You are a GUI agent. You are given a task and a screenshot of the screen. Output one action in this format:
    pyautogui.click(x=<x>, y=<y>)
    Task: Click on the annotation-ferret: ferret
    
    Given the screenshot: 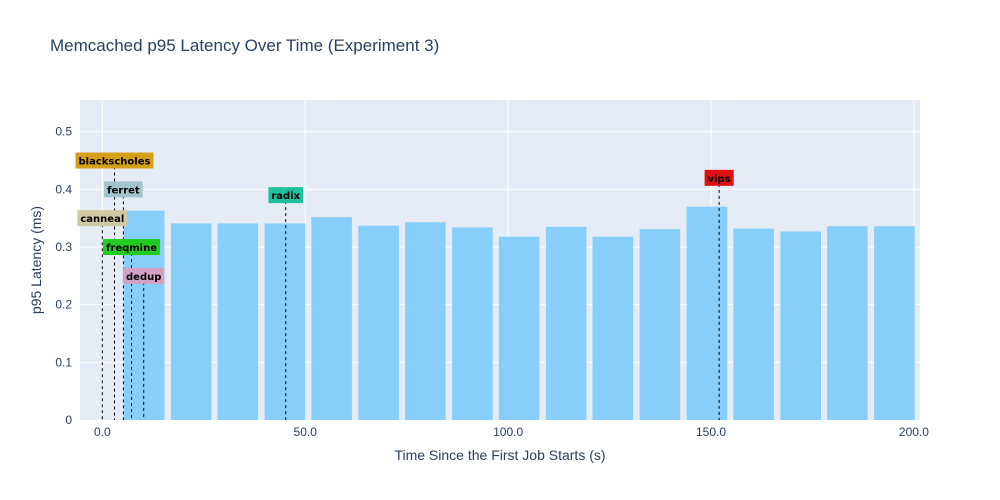 What is the action you would take?
    pyautogui.click(x=123, y=189)
    